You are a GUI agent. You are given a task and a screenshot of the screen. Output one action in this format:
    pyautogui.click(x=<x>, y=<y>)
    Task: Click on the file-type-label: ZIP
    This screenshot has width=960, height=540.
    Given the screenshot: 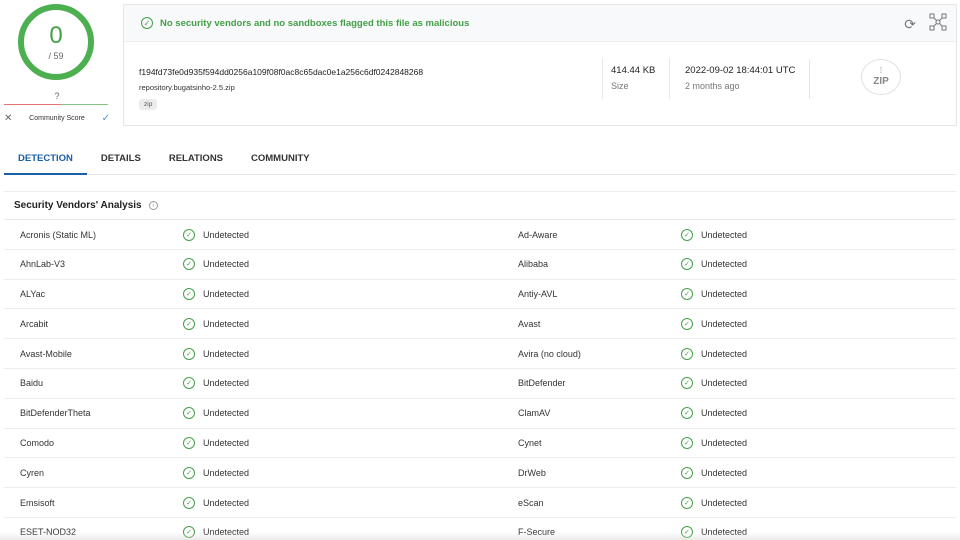 What is the action you would take?
    pyautogui.click(x=881, y=81)
    